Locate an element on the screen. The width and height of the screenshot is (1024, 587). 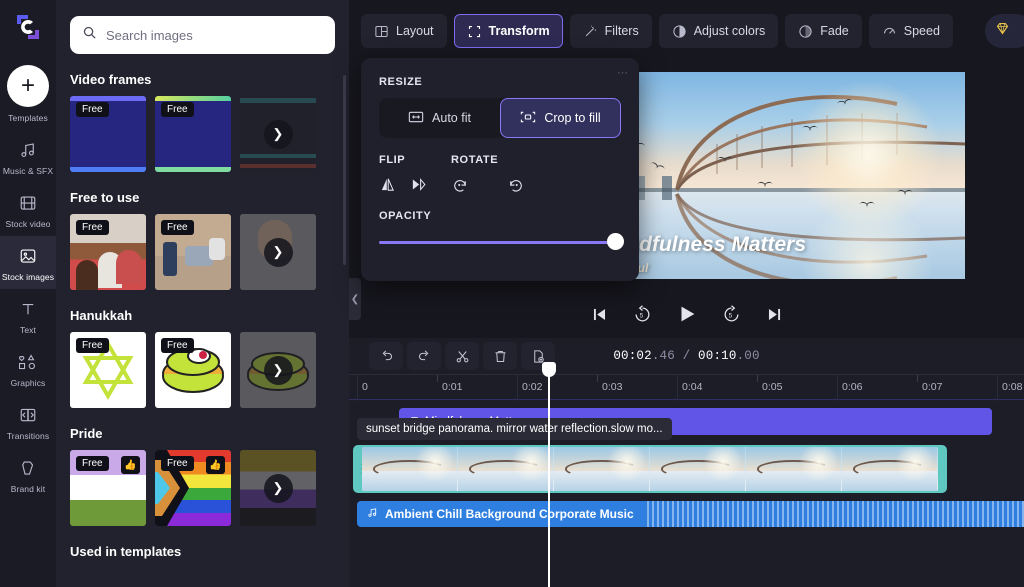
ruler-label: 0:06 is located at coordinates (852, 387).